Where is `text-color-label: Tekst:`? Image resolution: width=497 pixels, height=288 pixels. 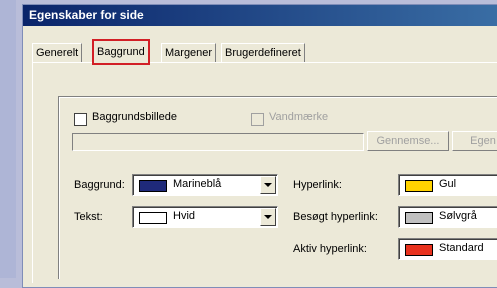 text-color-label: Tekst: is located at coordinates (88, 217).